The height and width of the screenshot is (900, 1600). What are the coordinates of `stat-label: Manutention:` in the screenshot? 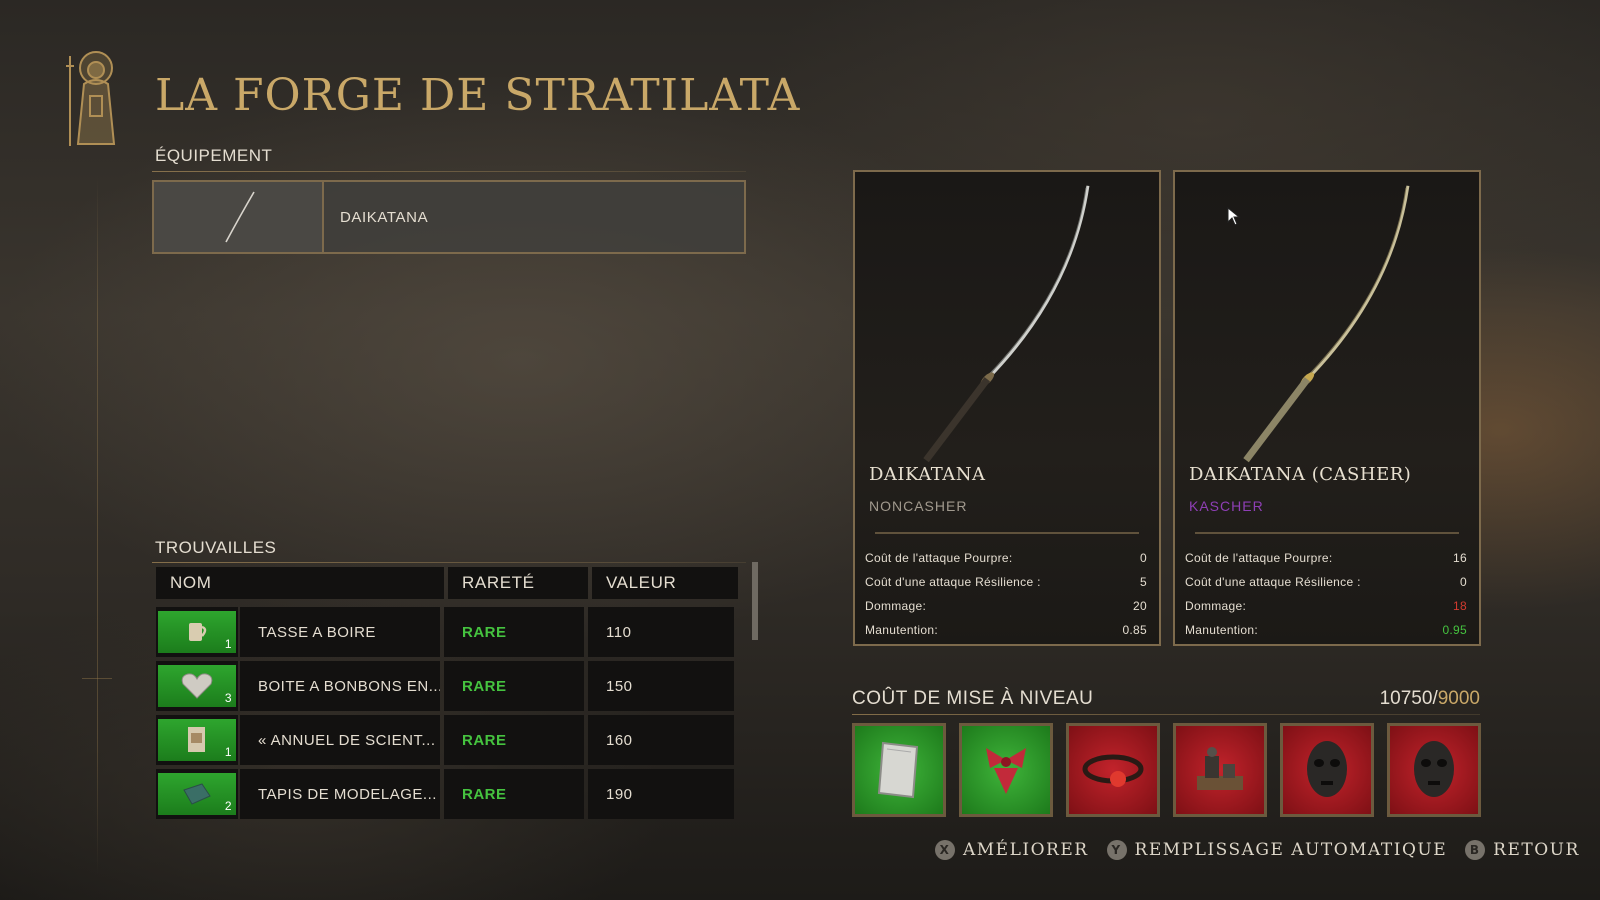 It's located at (1221, 630).